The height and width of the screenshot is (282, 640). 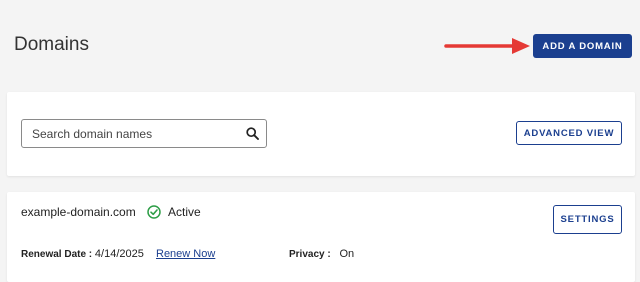 What do you see at coordinates (51, 44) in the screenshot?
I see `page-title: Domains` at bounding box center [51, 44].